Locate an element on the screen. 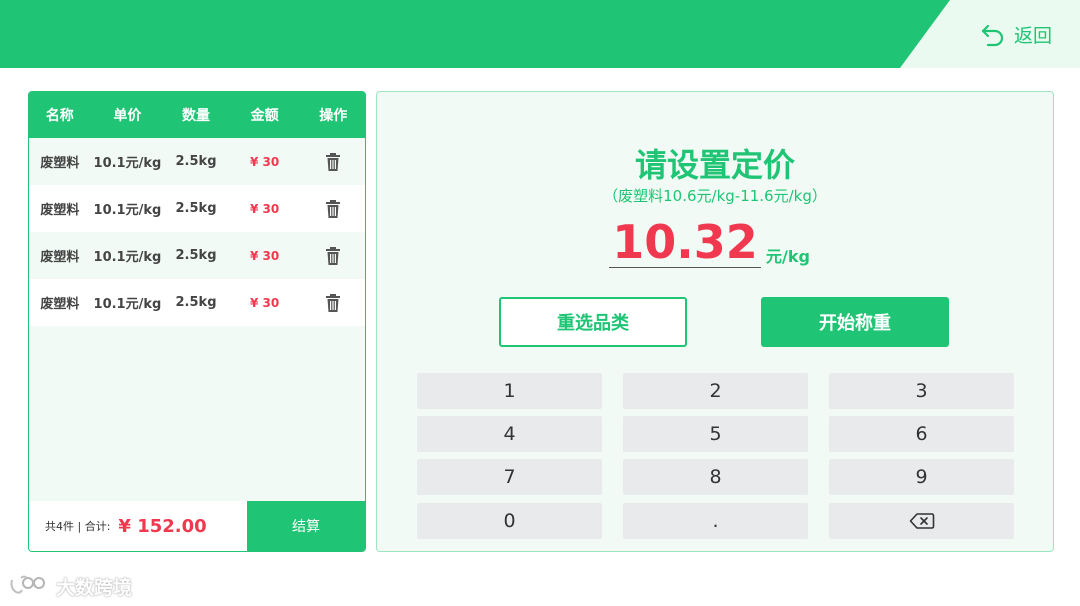 This screenshot has width=1080, height=606. key-3: 3 is located at coordinates (921, 391).